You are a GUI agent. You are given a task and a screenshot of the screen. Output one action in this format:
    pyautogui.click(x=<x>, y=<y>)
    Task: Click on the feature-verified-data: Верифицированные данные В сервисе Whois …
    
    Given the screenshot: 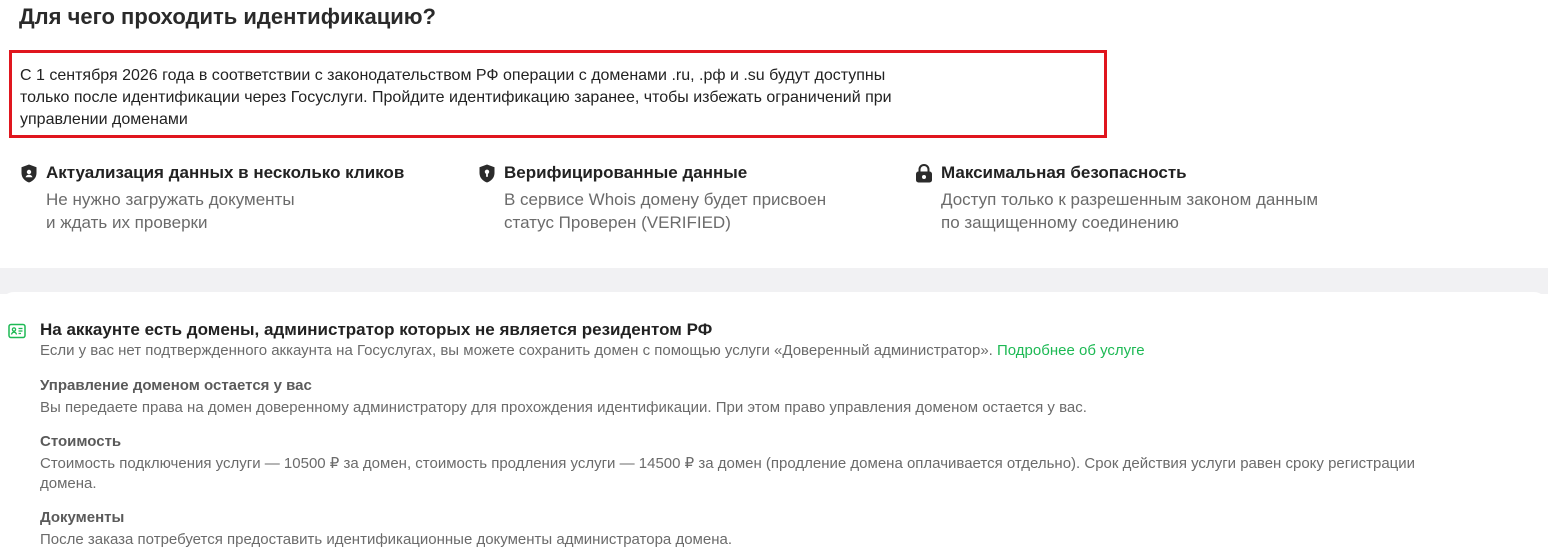 What is the action you would take?
    pyautogui.click(x=652, y=198)
    